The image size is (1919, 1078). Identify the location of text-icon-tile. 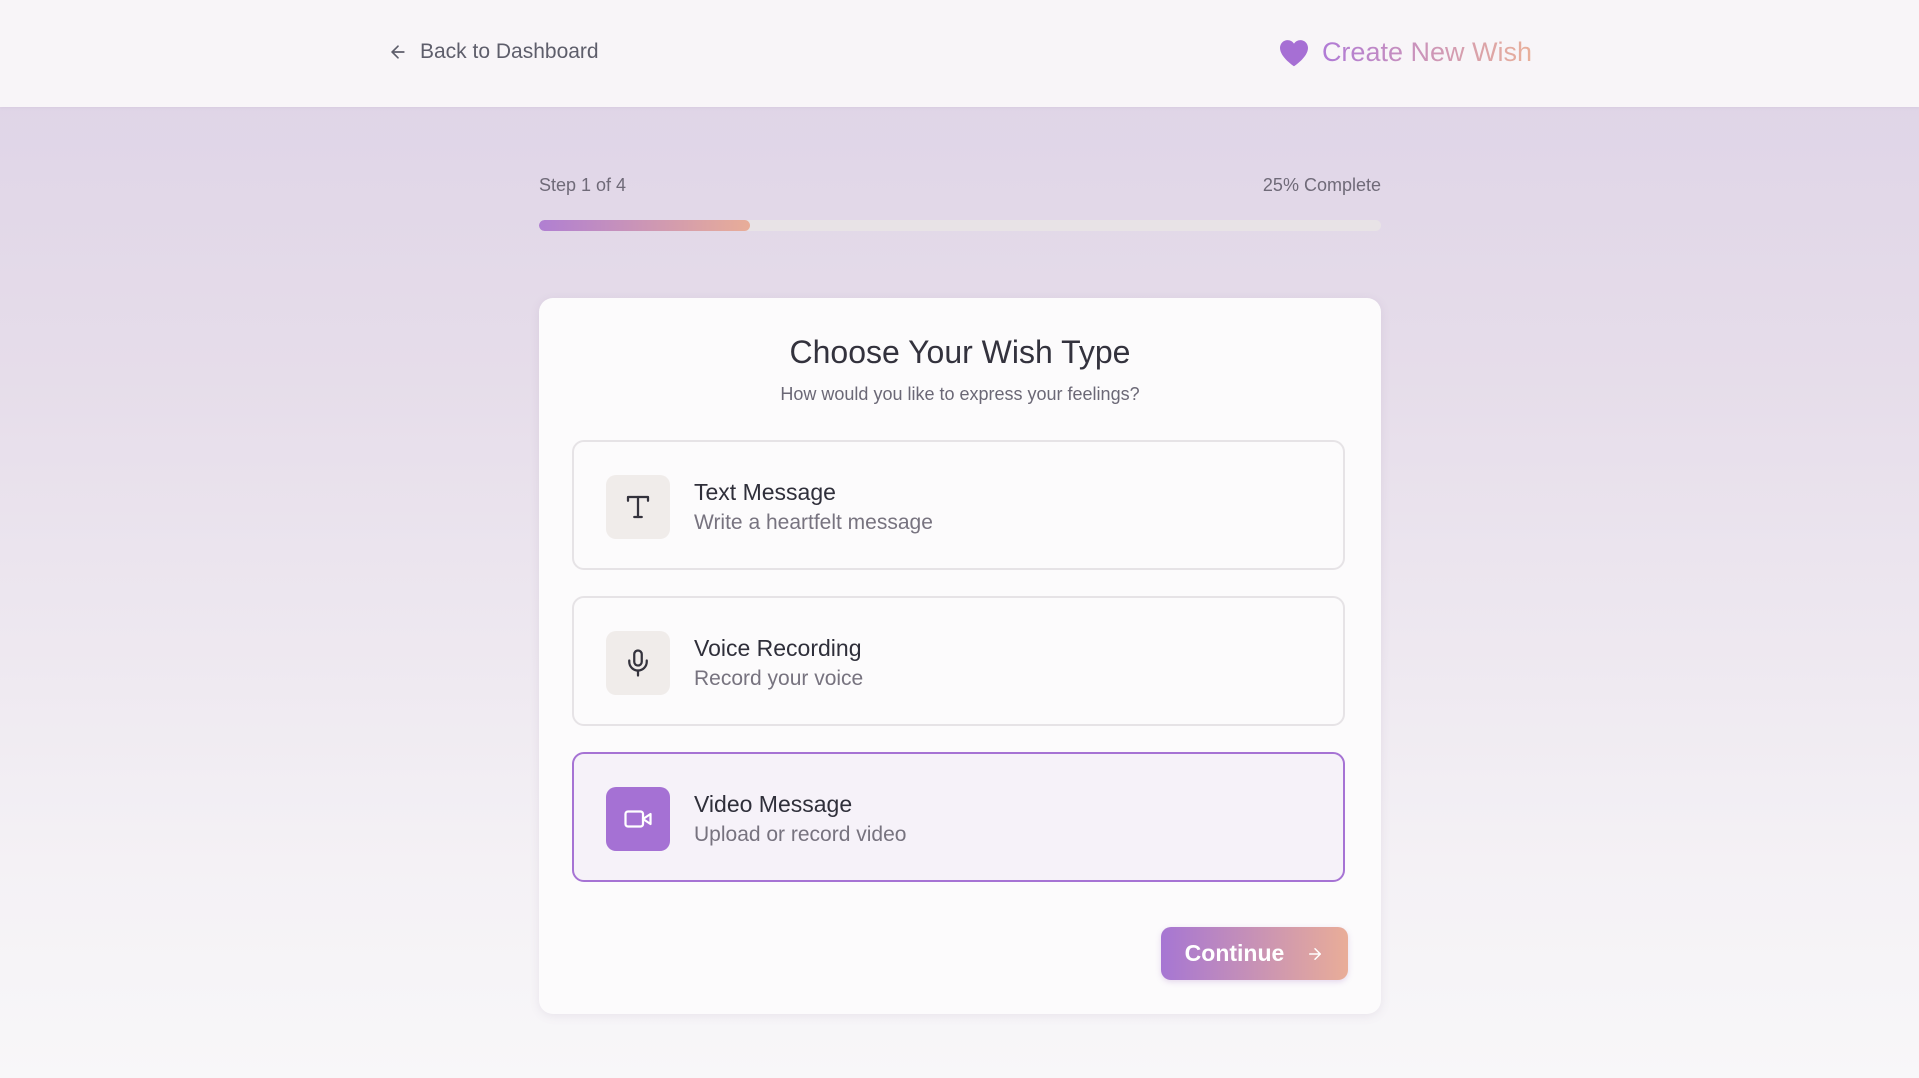
(638, 507).